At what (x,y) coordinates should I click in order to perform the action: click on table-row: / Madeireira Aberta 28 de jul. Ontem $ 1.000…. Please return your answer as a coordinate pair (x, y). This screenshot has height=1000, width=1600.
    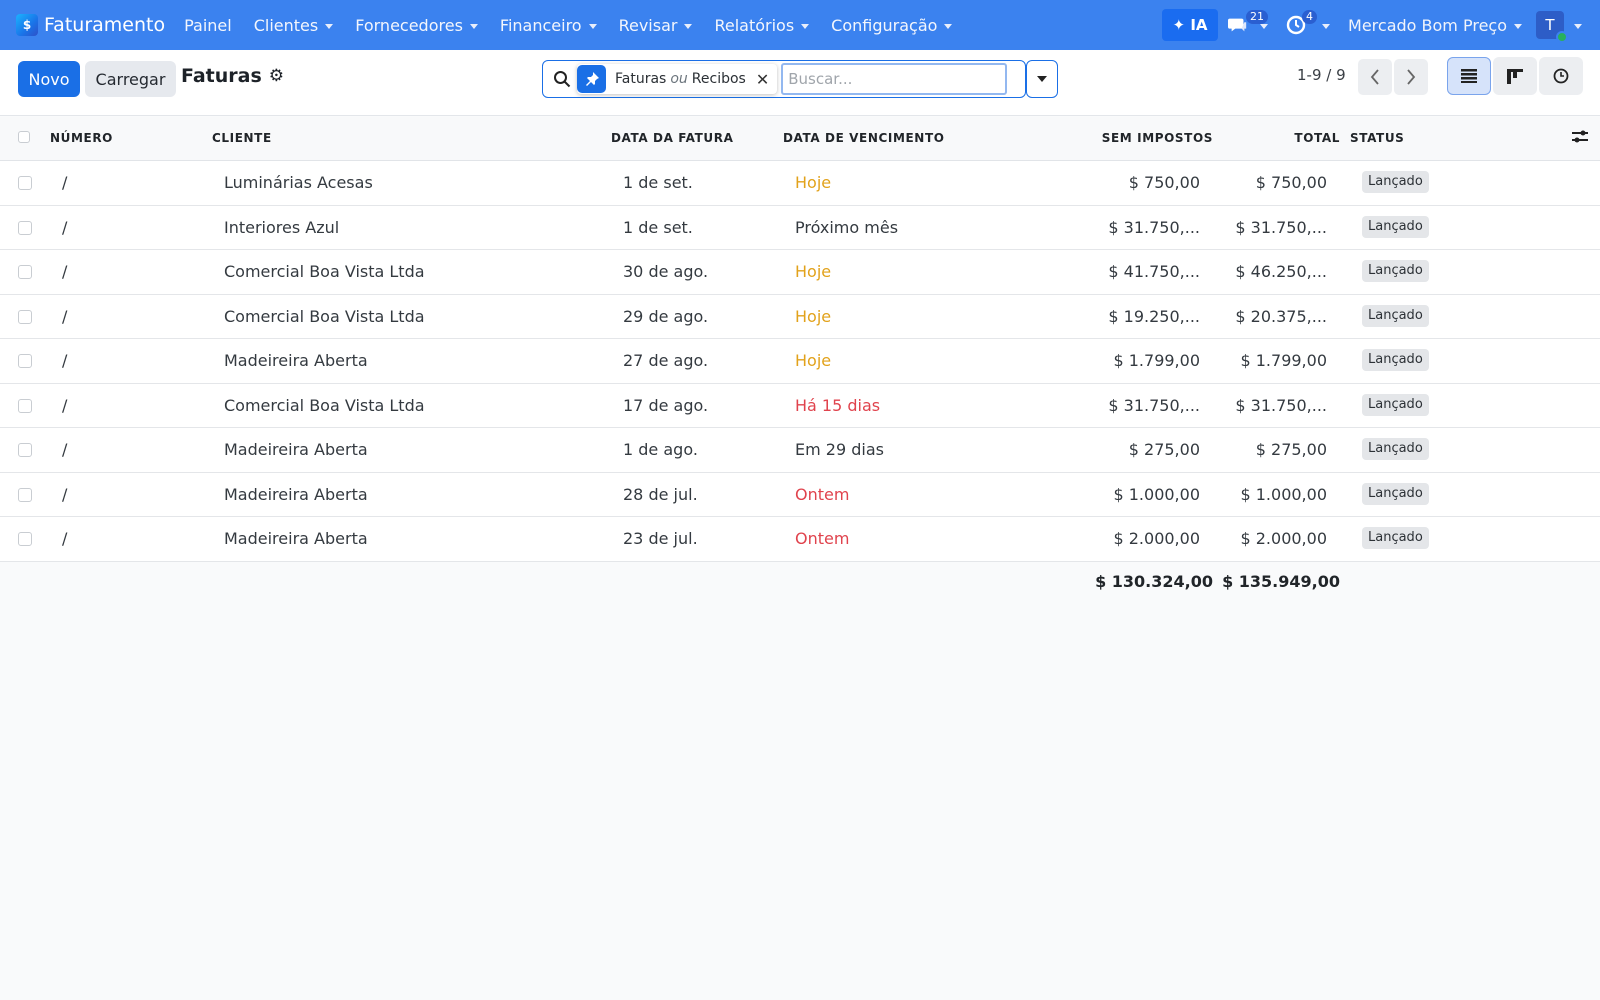
    Looking at the image, I should click on (800, 494).